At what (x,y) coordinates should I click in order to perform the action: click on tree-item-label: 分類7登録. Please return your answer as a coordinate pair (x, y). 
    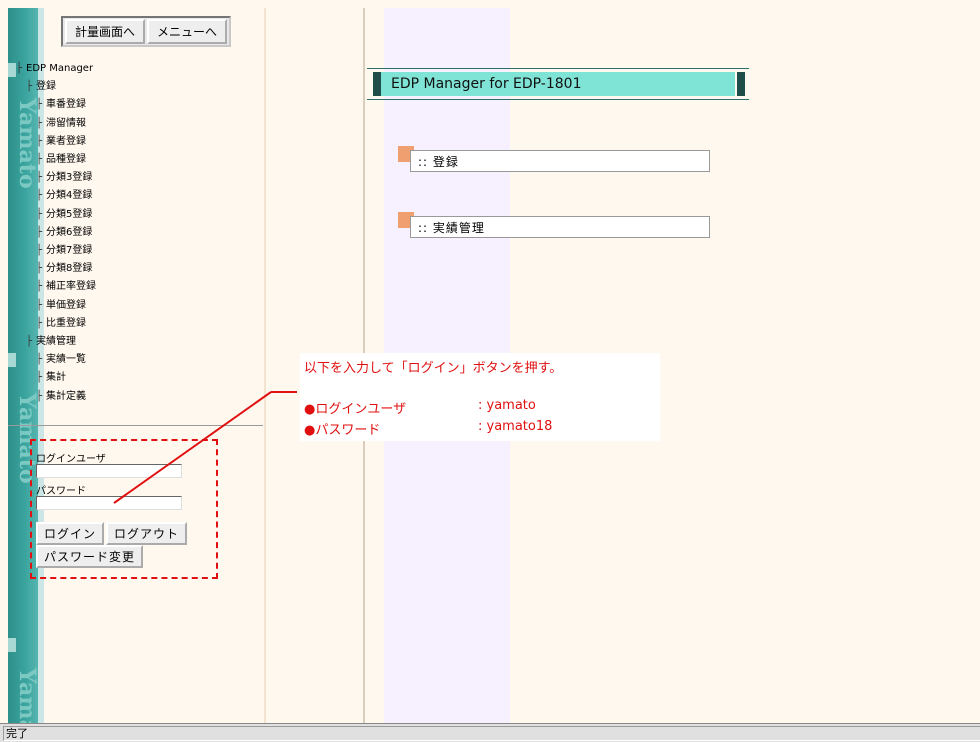
    Looking at the image, I should click on (69, 251).